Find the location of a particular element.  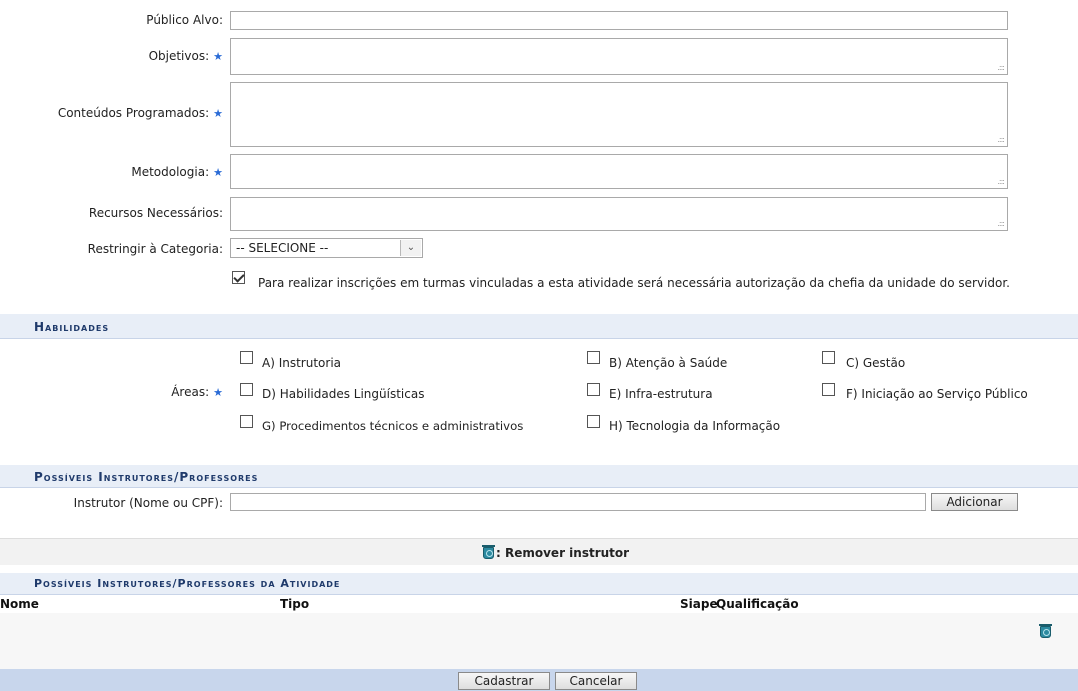

area-f-checkbox is located at coordinates (828, 389).